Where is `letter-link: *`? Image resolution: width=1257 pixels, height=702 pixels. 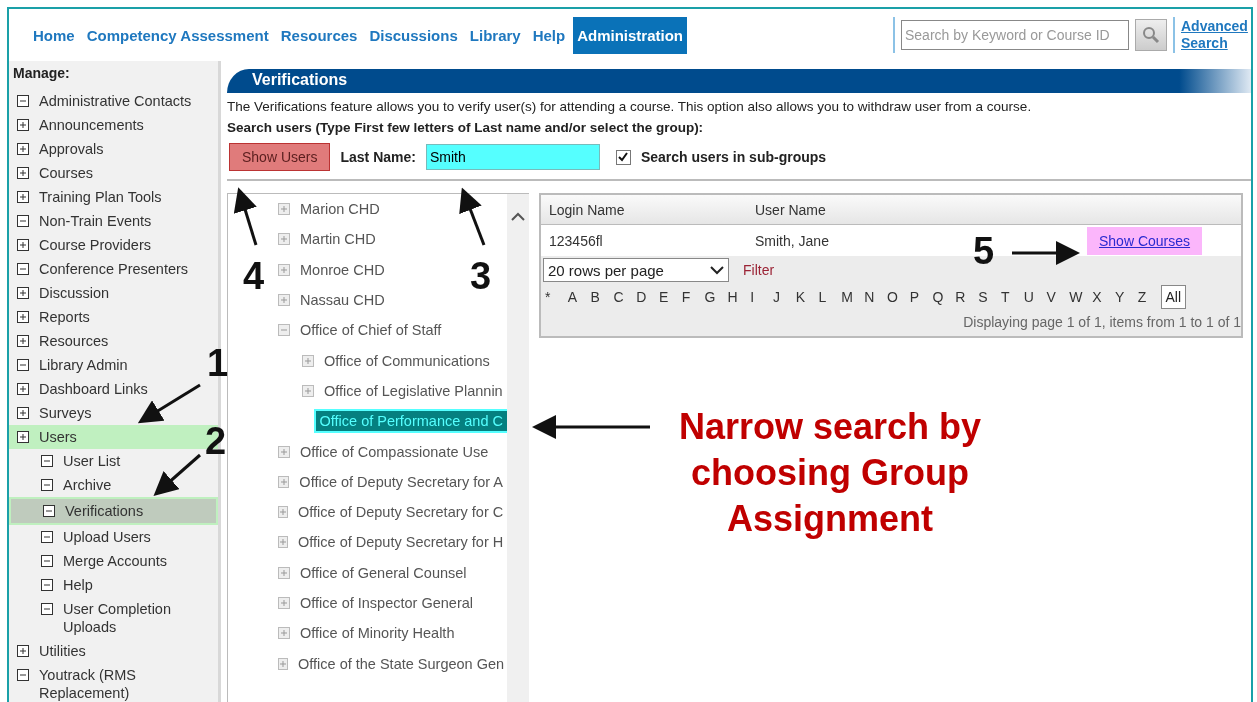 letter-link: * is located at coordinates (556, 297).